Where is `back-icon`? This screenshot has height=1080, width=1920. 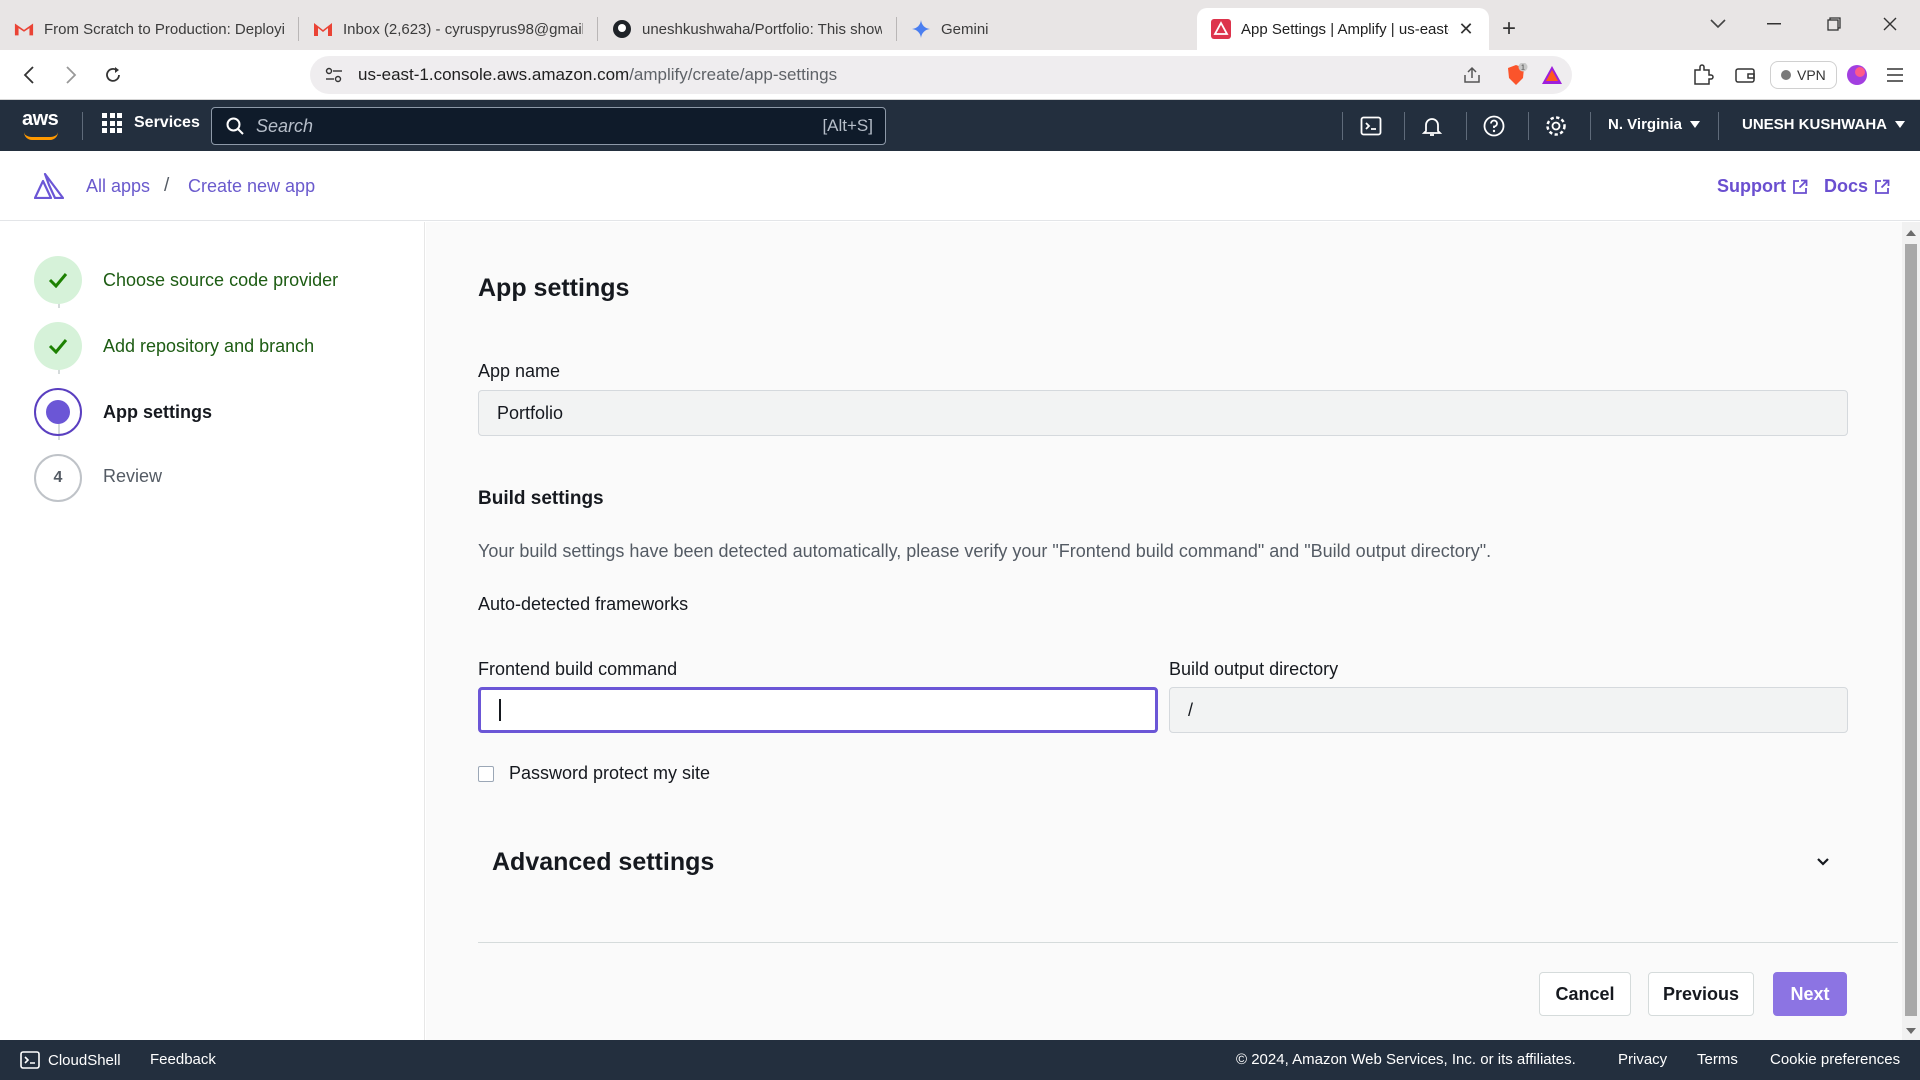 back-icon is located at coordinates (29, 75).